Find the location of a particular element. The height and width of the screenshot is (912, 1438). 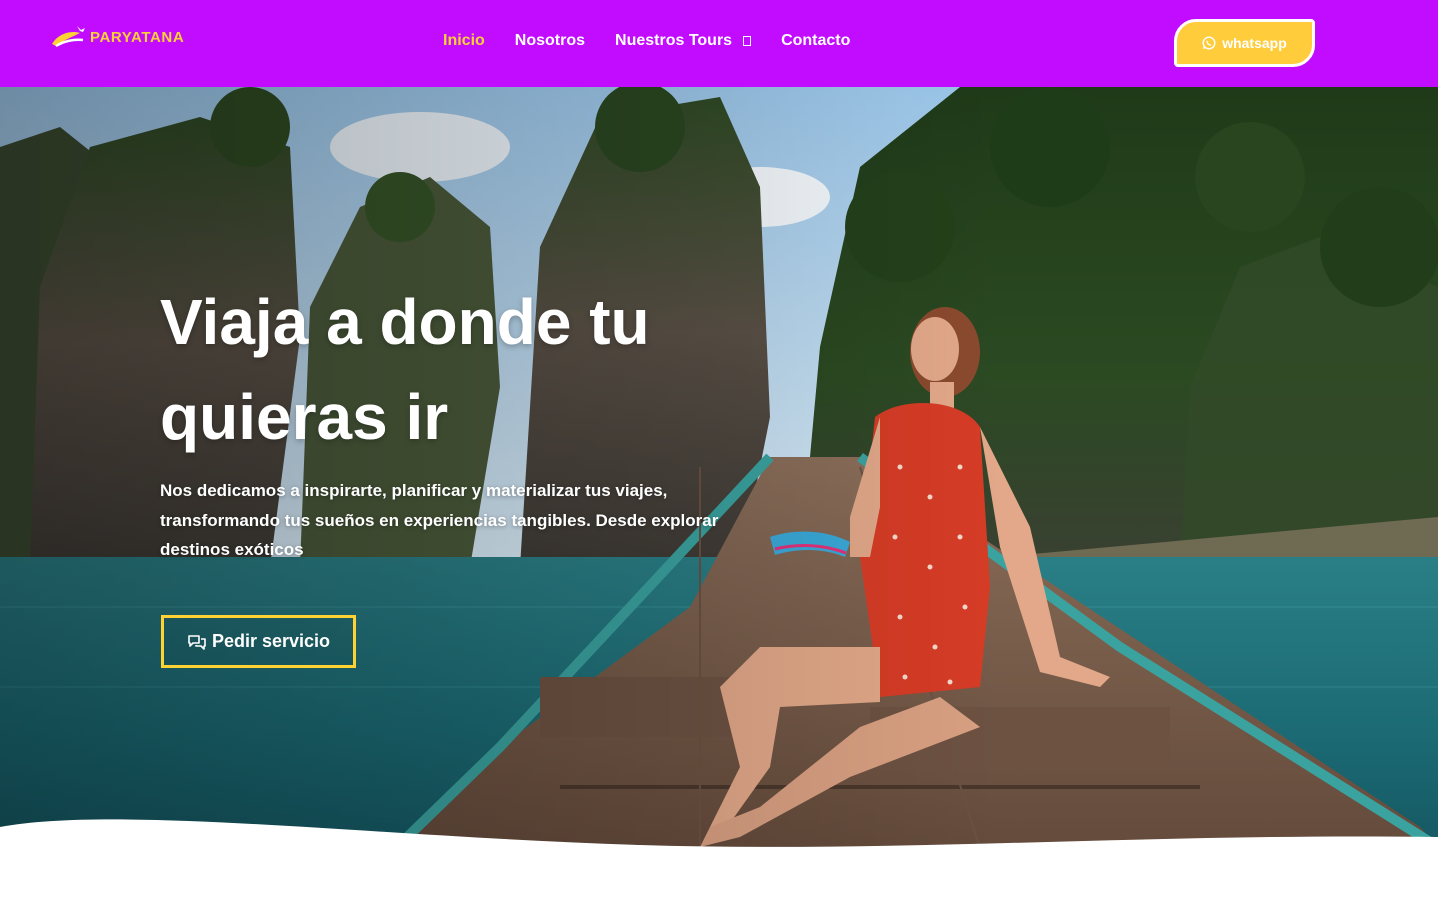

main-nav: Inicio Nosotros Nuestros Tours Contacto is located at coordinates (661, 41).